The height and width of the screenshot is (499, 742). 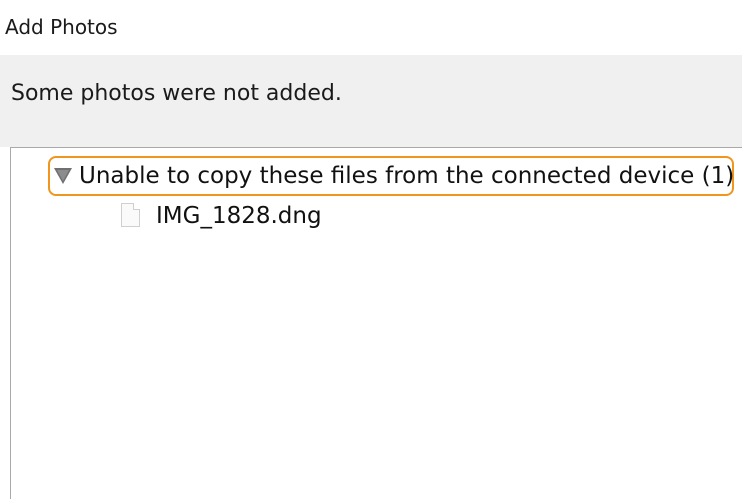 What do you see at coordinates (176, 93) in the screenshot?
I see `status-message: Some photos were not added.` at bounding box center [176, 93].